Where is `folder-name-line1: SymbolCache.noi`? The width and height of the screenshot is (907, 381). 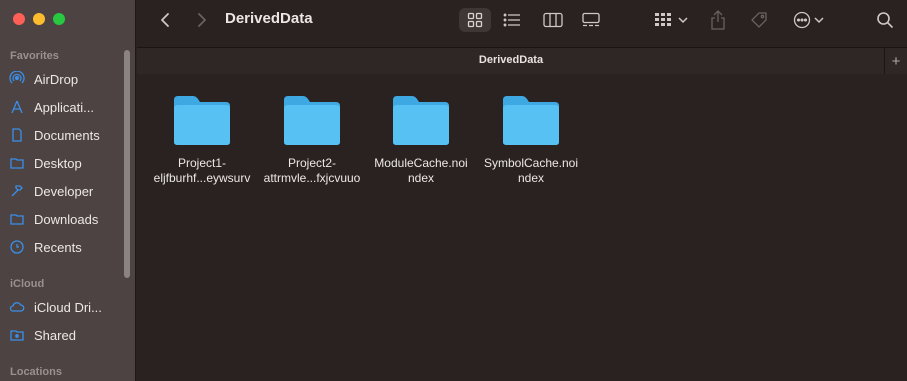 folder-name-line1: SymbolCache.noi is located at coordinates (531, 163).